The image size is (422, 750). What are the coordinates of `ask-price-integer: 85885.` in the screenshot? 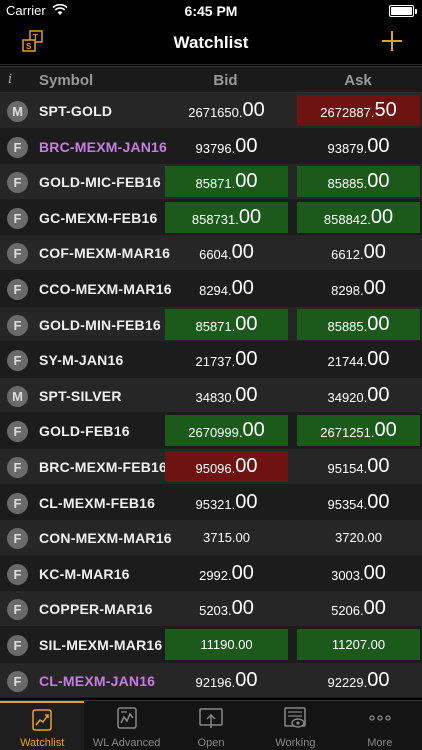 It's located at (347, 326).